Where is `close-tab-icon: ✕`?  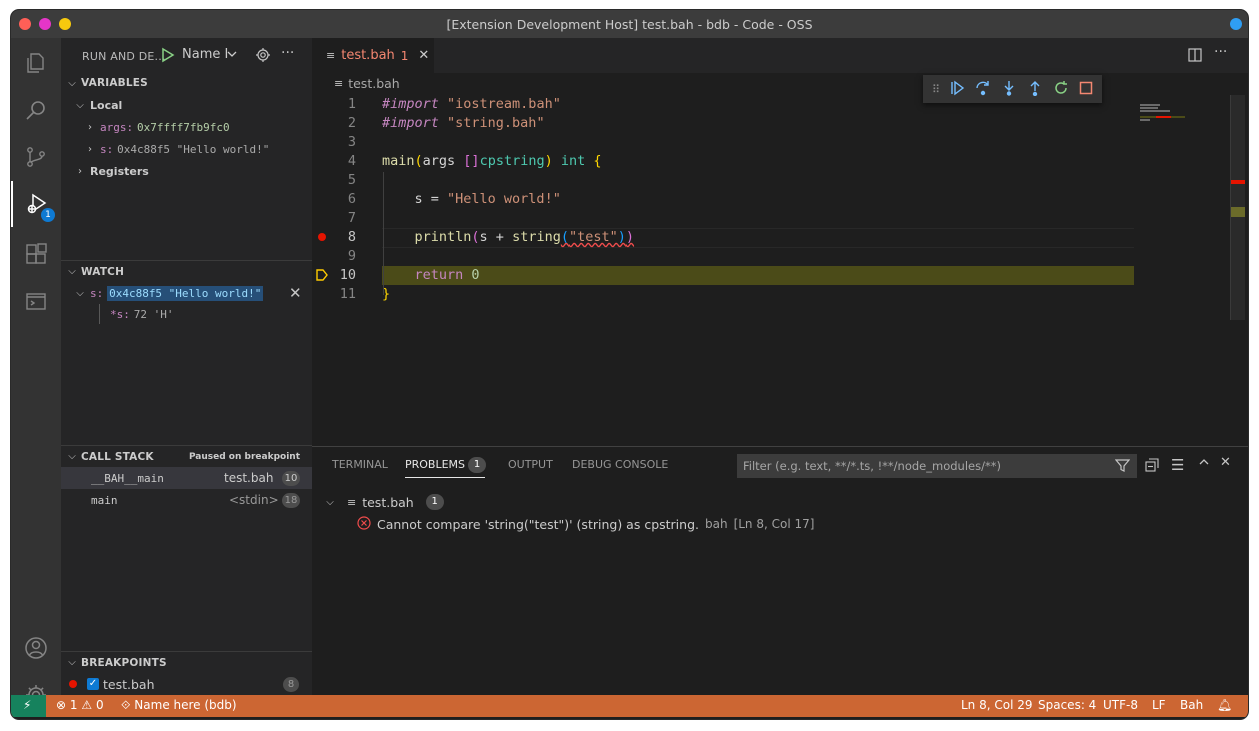 close-tab-icon: ✕ is located at coordinates (423, 55).